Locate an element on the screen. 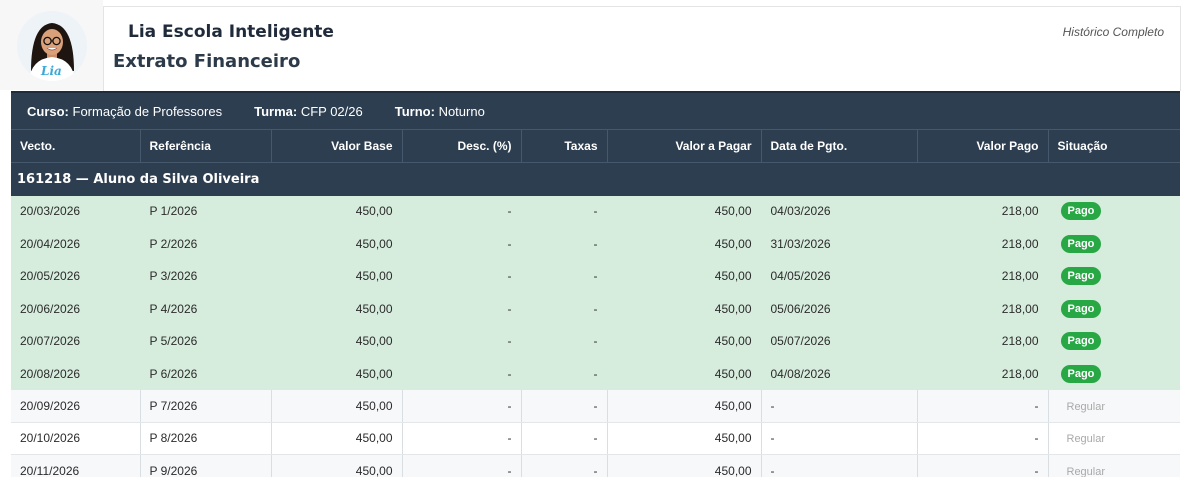 The height and width of the screenshot is (477, 1202). payment-date-cell: 31/03/2026 is located at coordinates (839, 244).